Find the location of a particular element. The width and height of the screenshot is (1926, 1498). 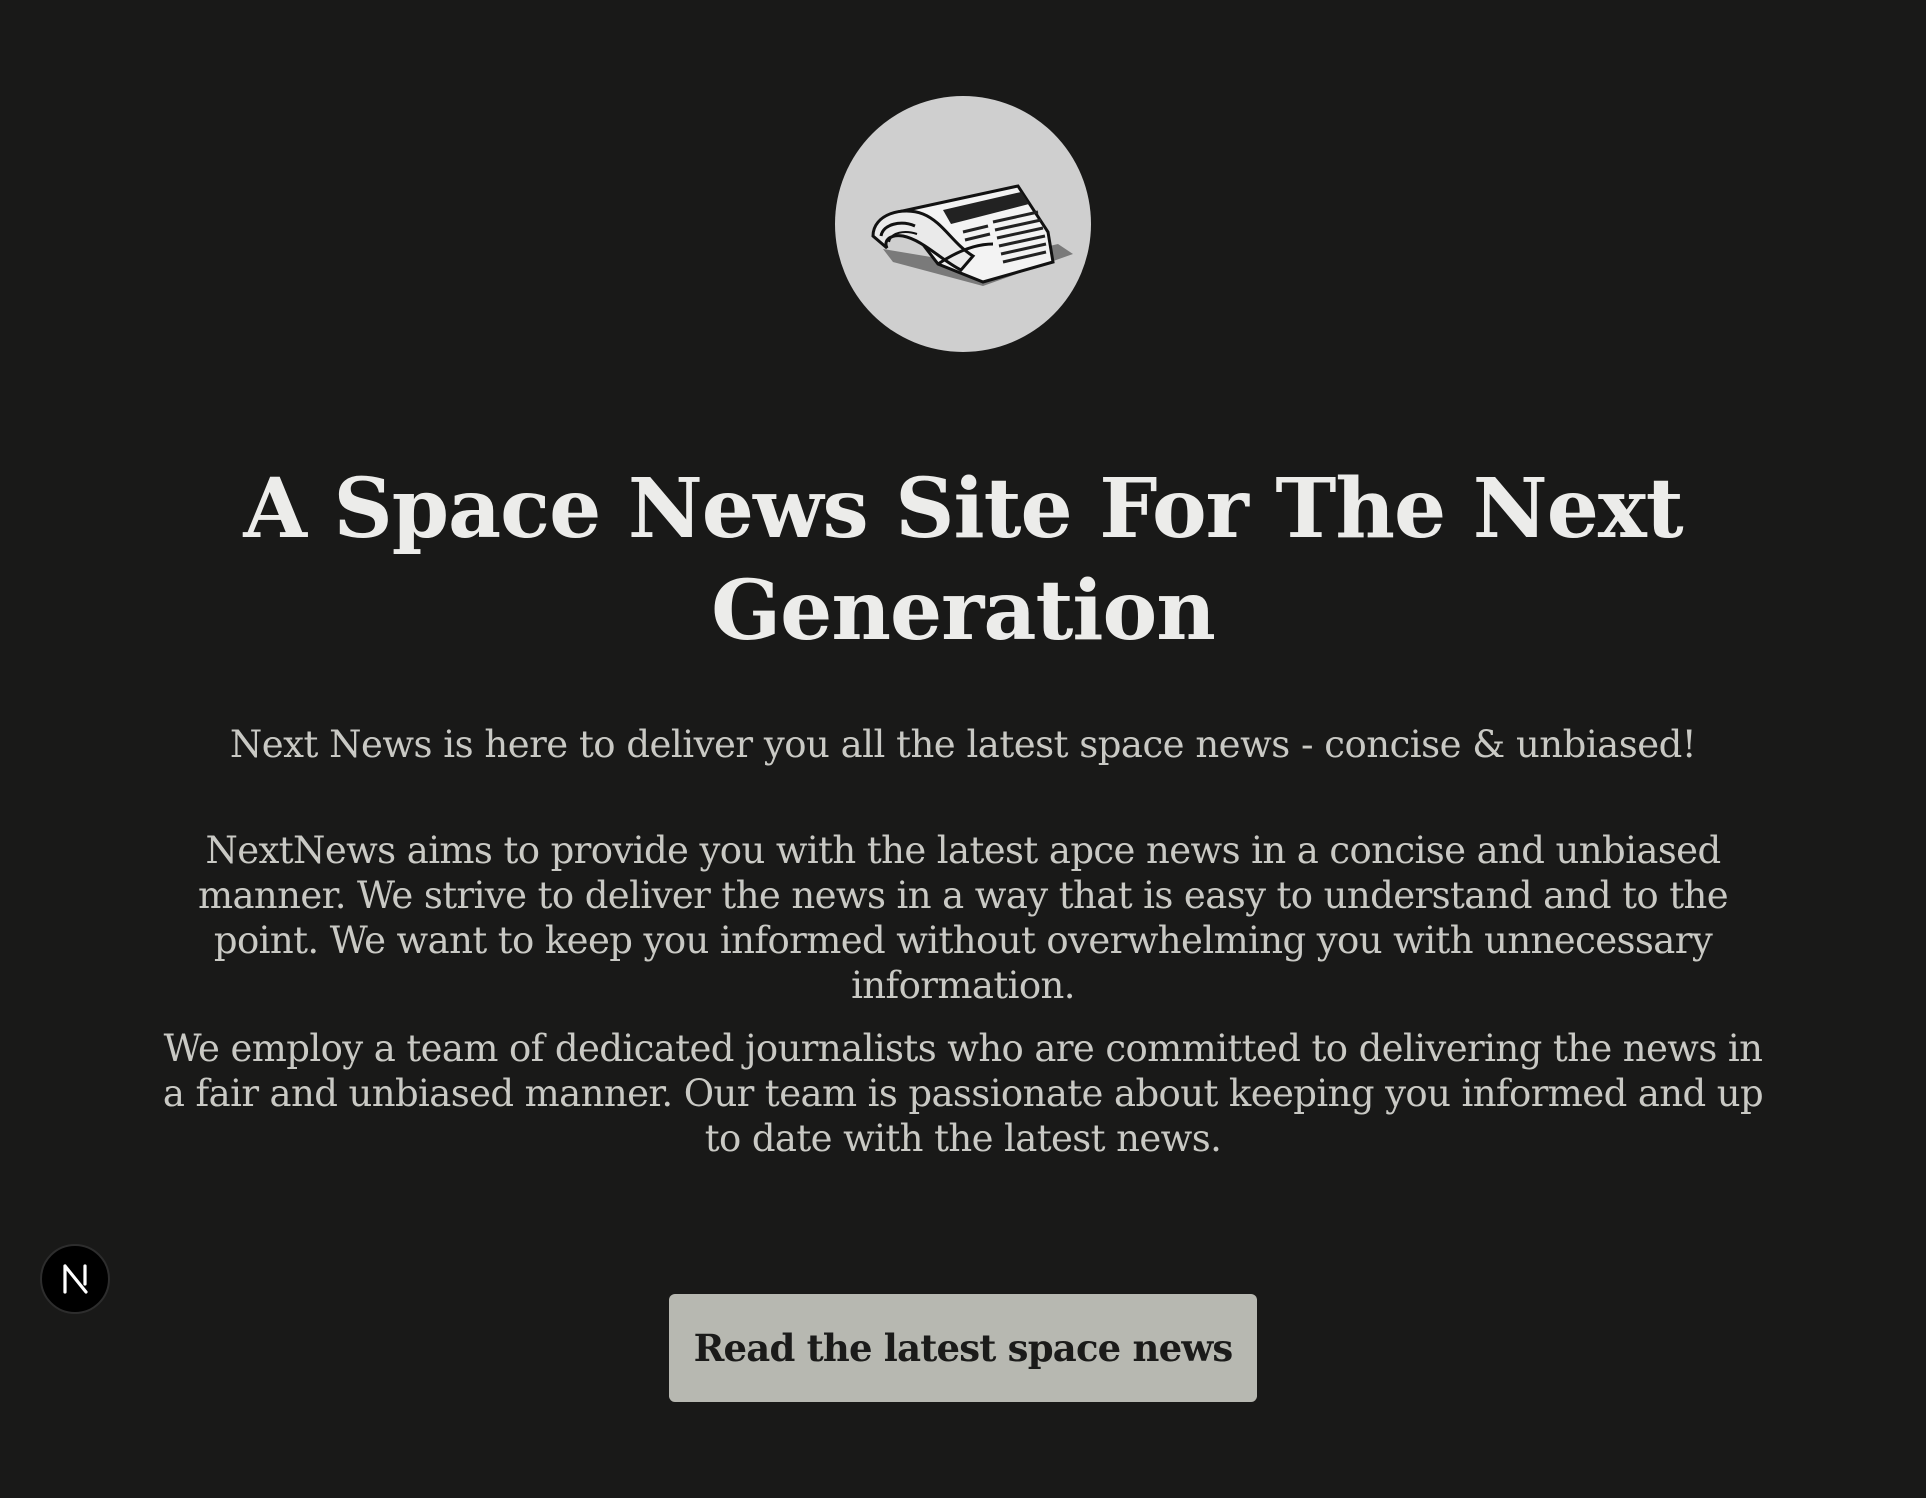

read-latest-news-button: Read the latest space news is located at coordinates (963, 1348).